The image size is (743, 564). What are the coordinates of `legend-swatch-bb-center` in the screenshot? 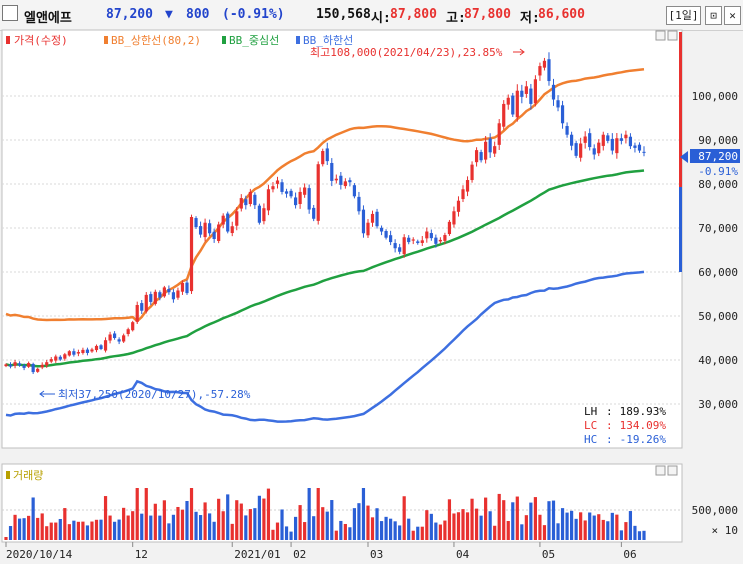 It's located at (224, 40).